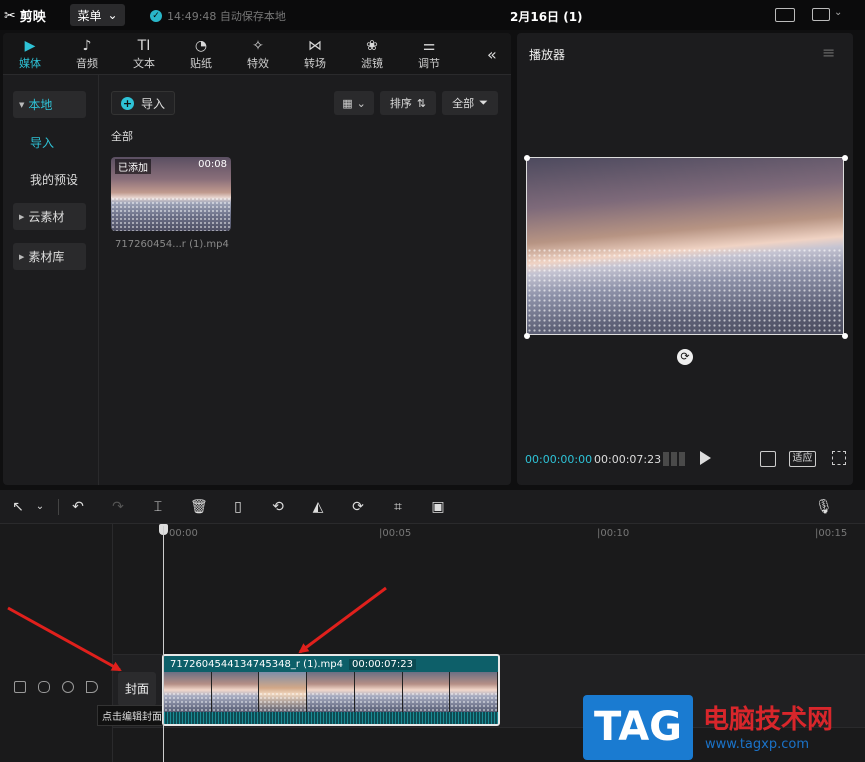 The image size is (865, 762). I want to click on clip-name: 7172604544134745348_r (1).mp4, so click(256, 664).